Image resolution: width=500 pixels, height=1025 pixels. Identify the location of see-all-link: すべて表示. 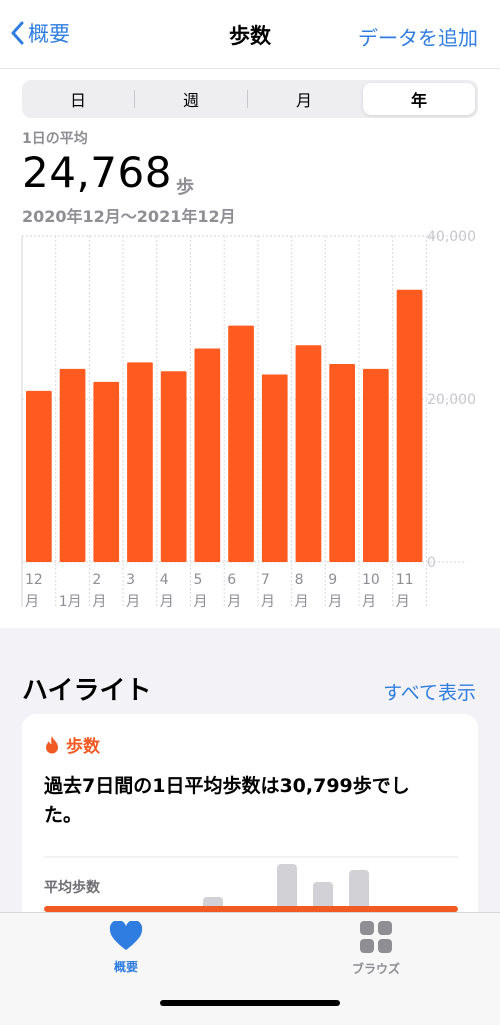
(429, 691).